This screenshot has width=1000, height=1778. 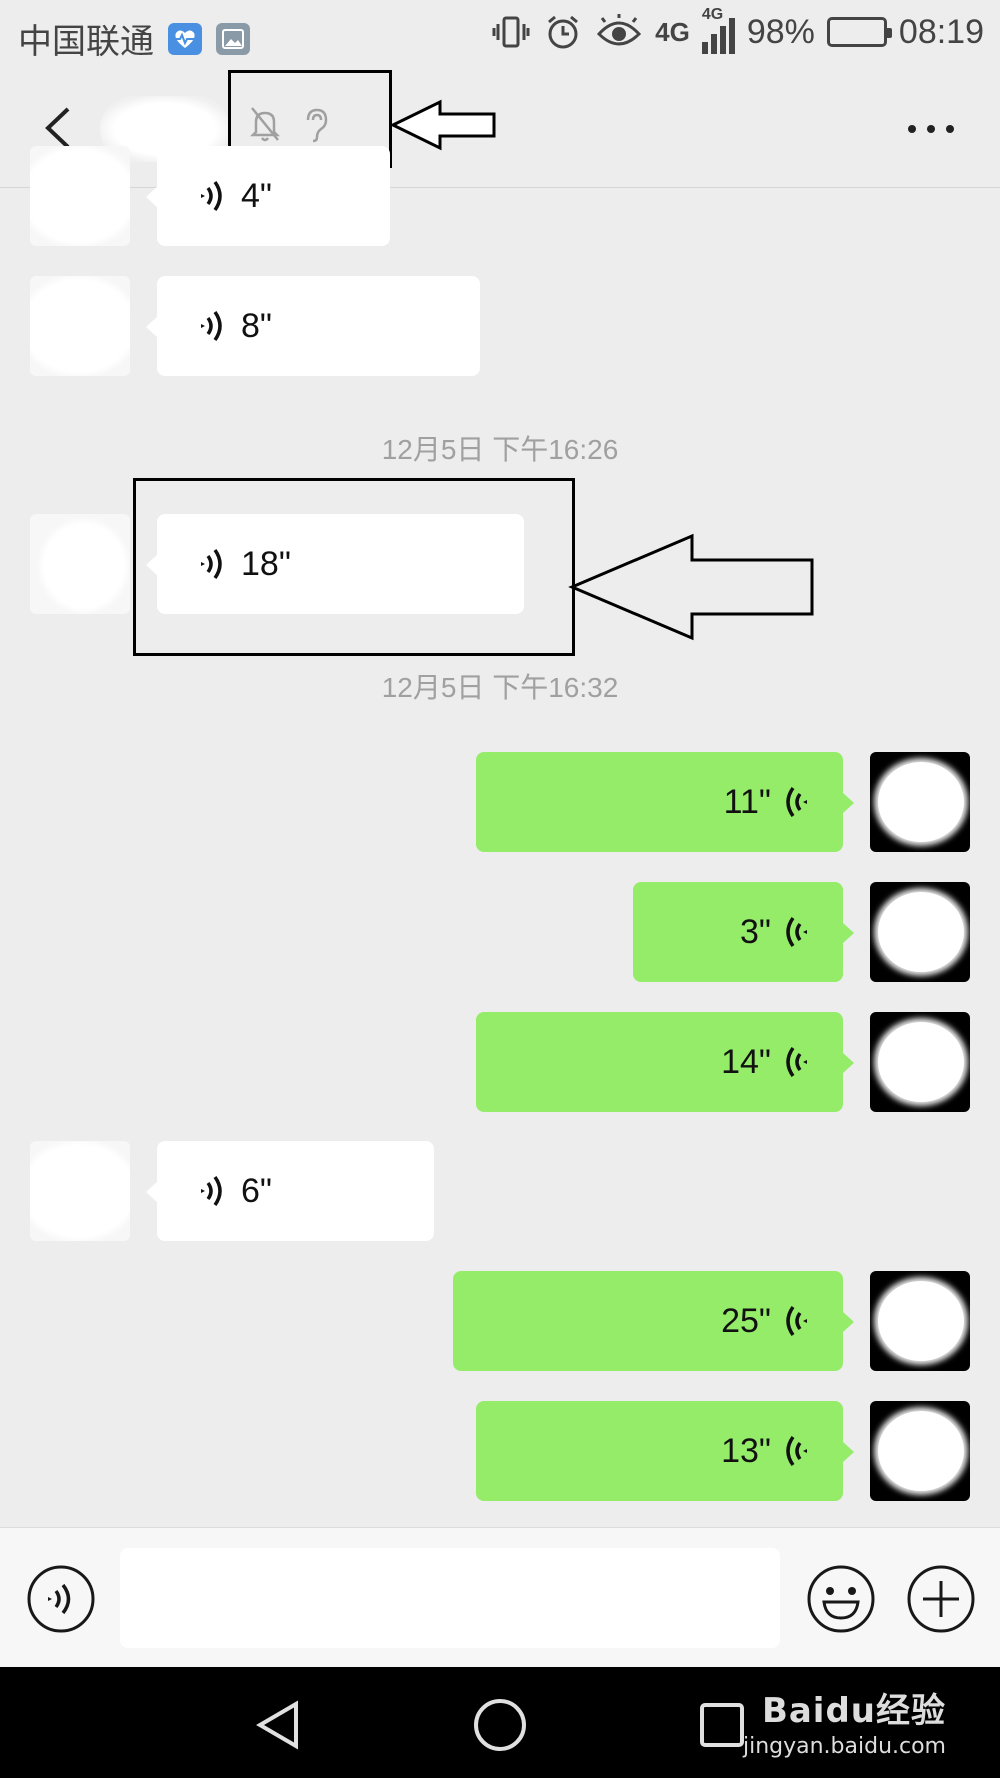 I want to click on message-timestamp: 12月5日 下午16:26, so click(x=500, y=449).